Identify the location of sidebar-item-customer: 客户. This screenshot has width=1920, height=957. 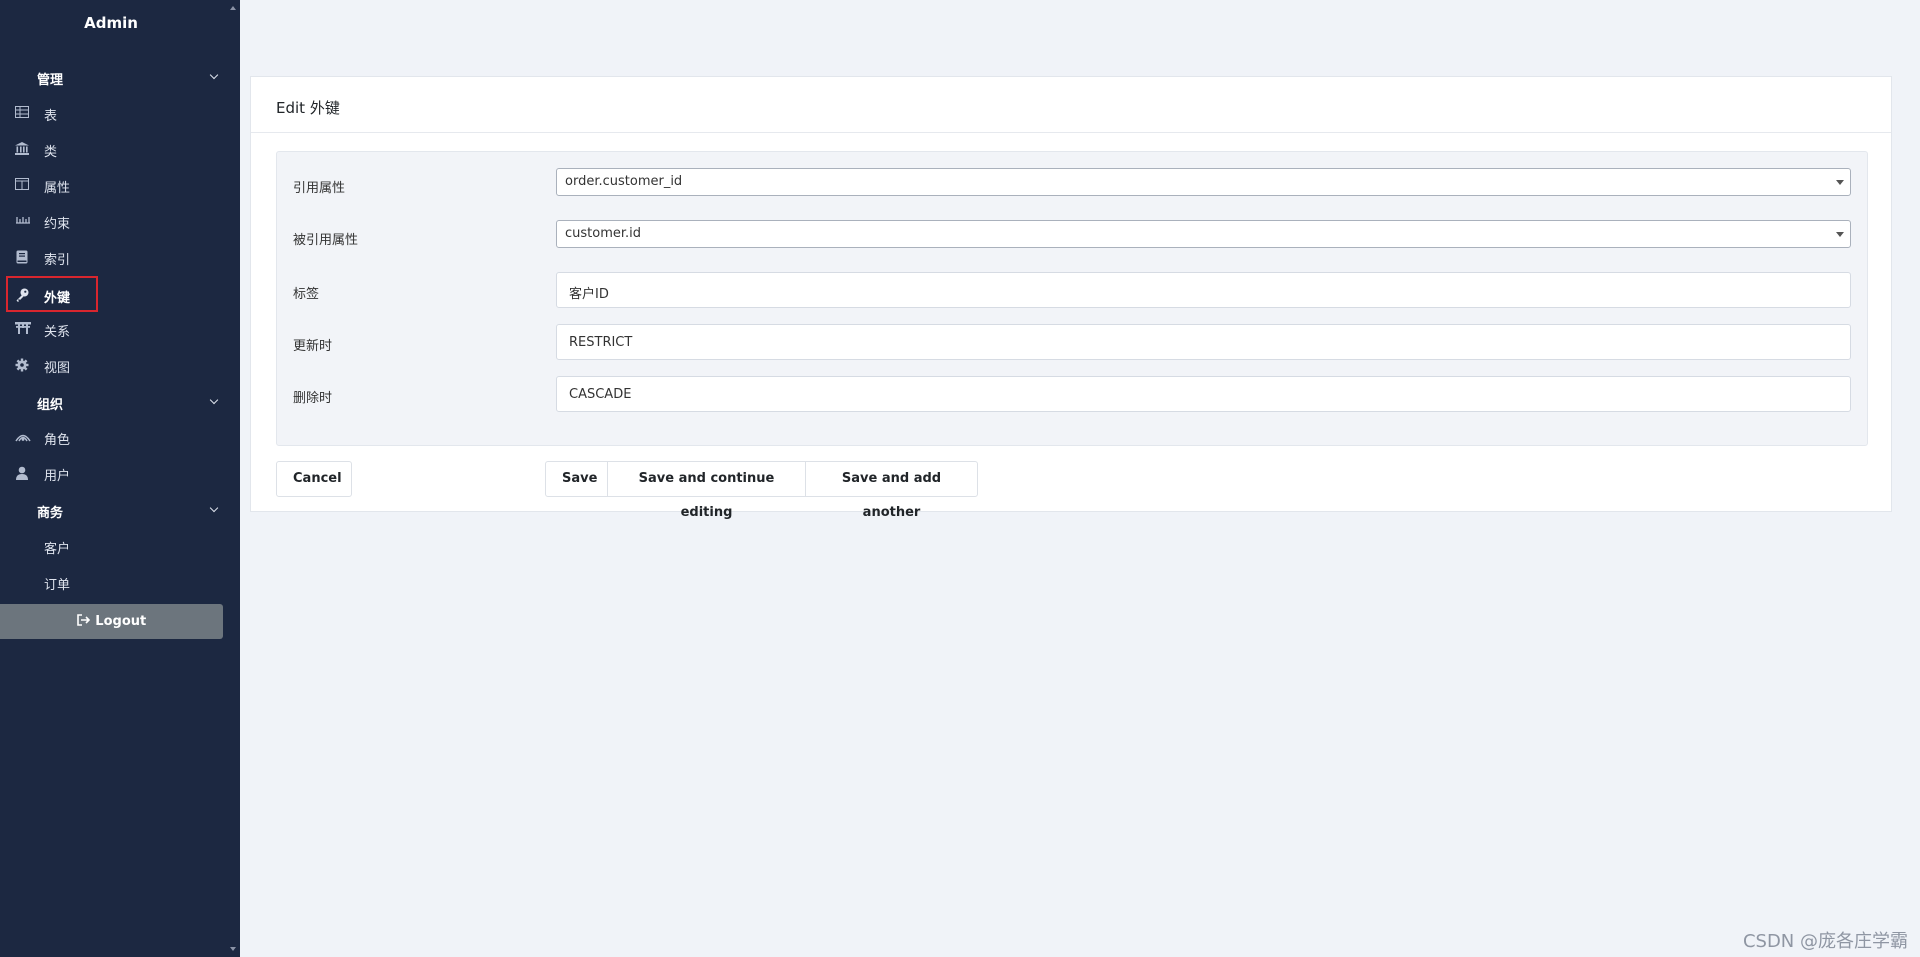
(57, 547).